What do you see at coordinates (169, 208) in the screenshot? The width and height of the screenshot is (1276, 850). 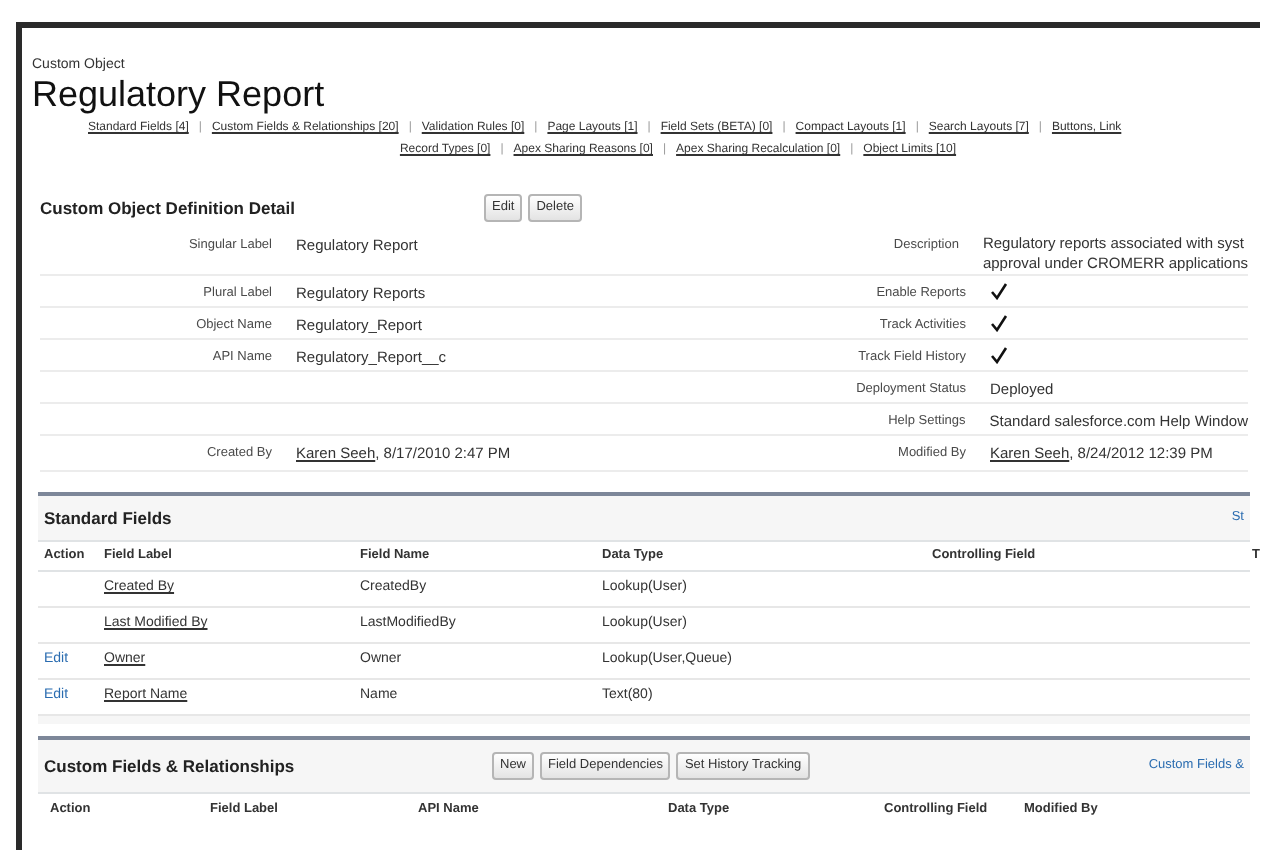 I see `section-title: Custom Object Definition Detail` at bounding box center [169, 208].